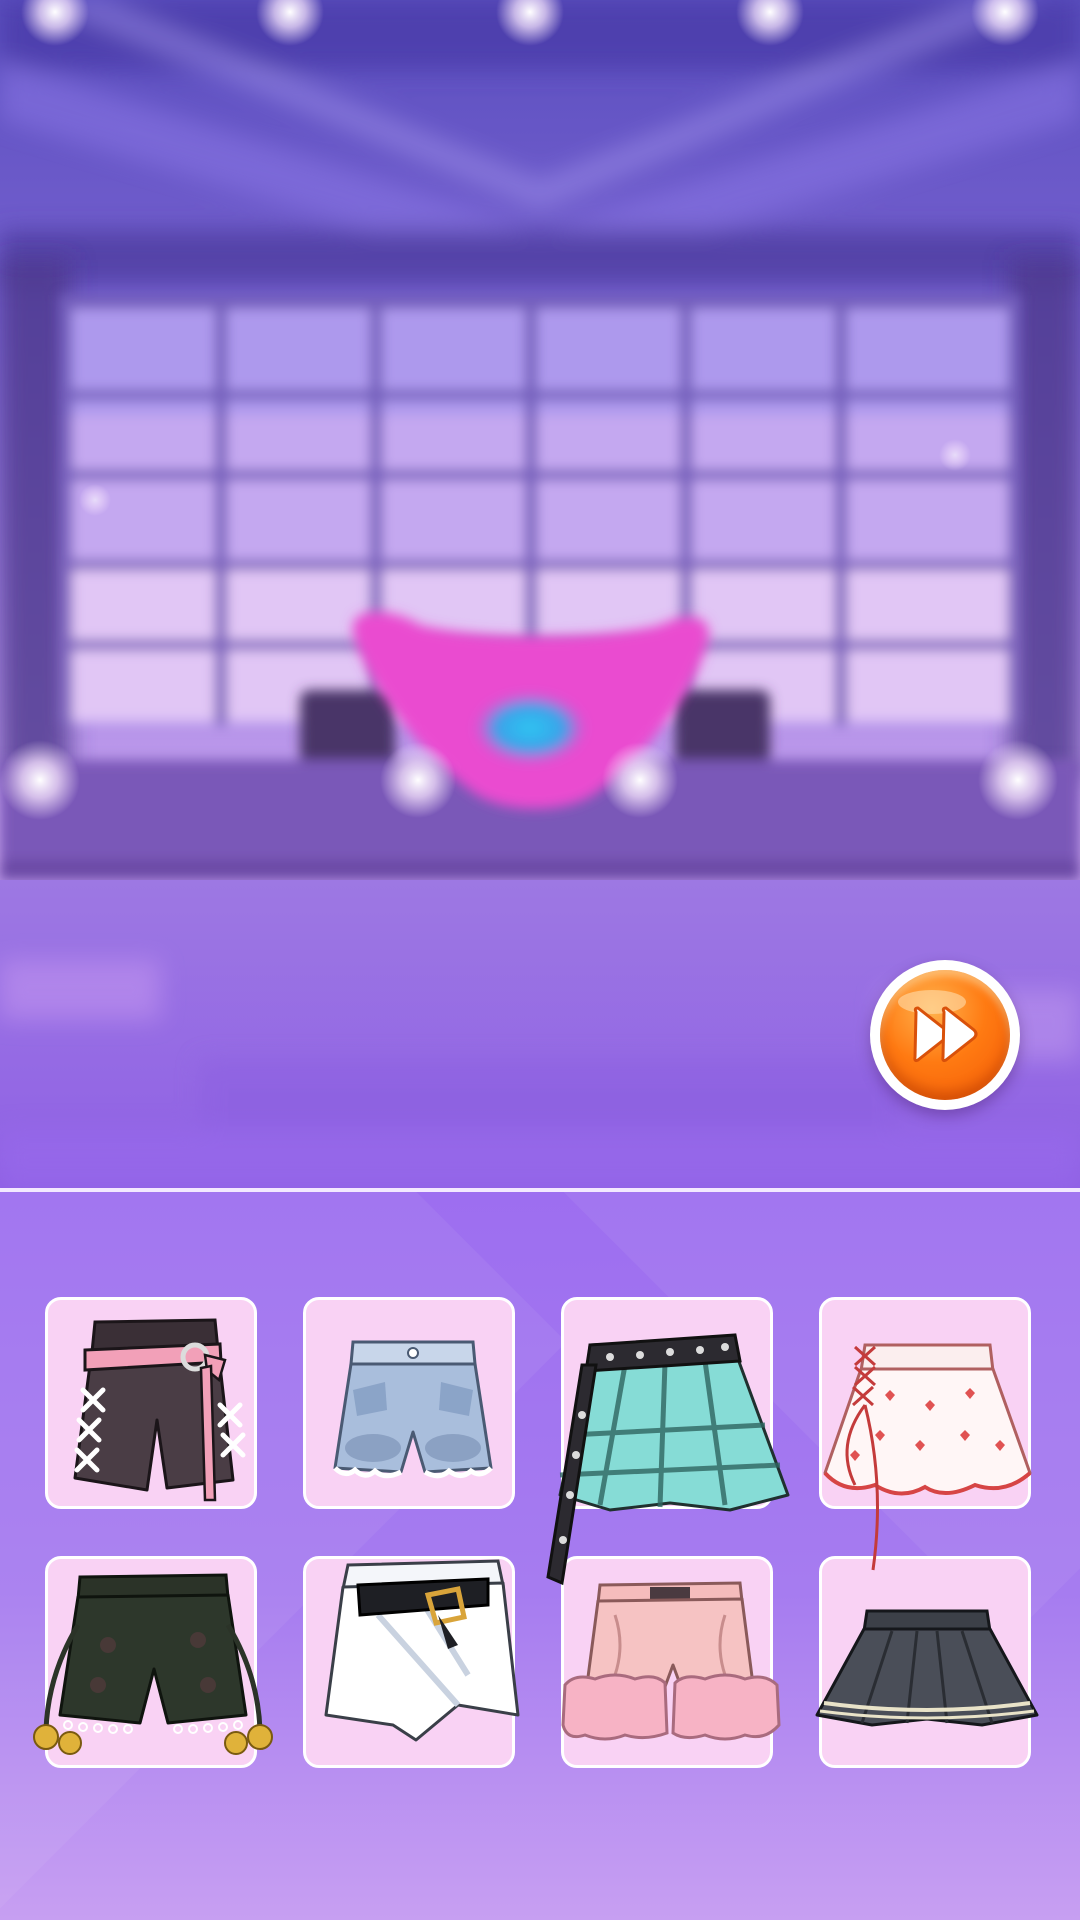 Image resolution: width=1080 pixels, height=1920 pixels. What do you see at coordinates (927, 1457) in the screenshot?
I see `white-heart-print-skirt-icon` at bounding box center [927, 1457].